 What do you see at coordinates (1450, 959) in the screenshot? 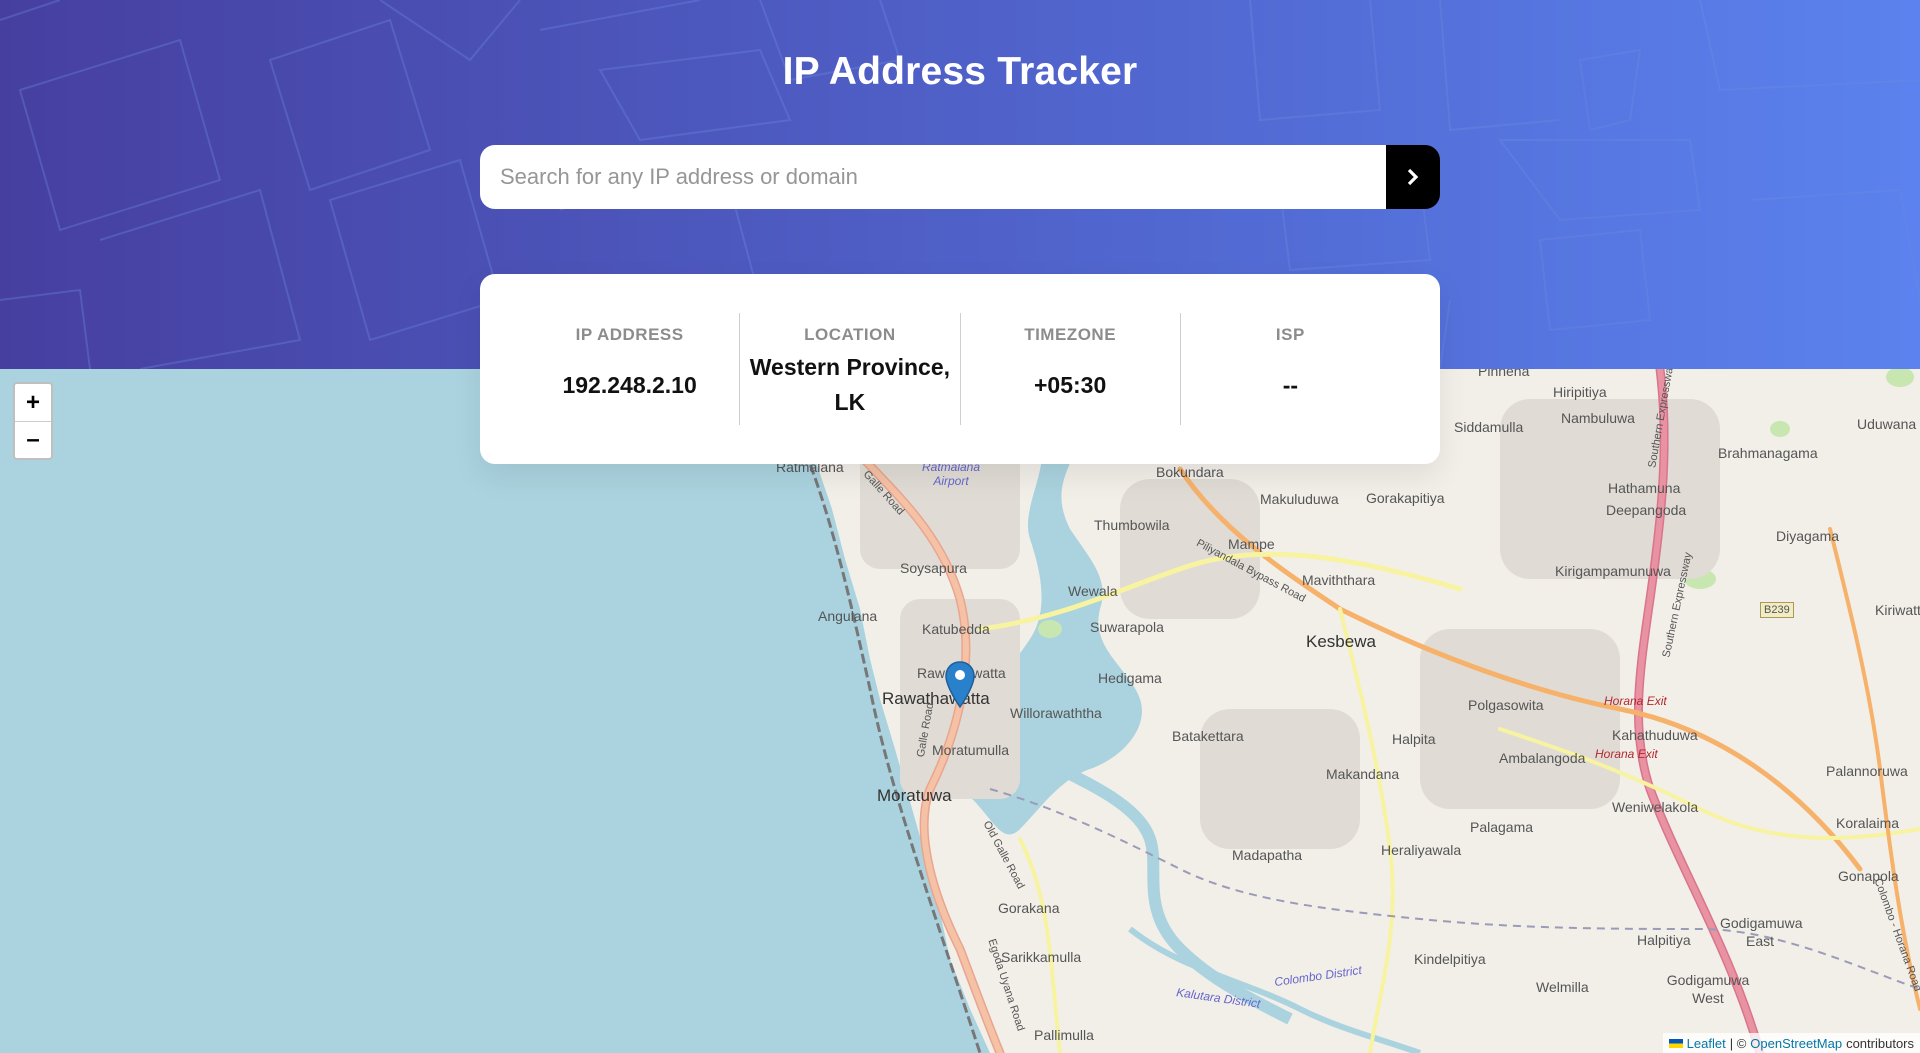
I see `place-kindelpitiya: Kindelpitiya` at bounding box center [1450, 959].